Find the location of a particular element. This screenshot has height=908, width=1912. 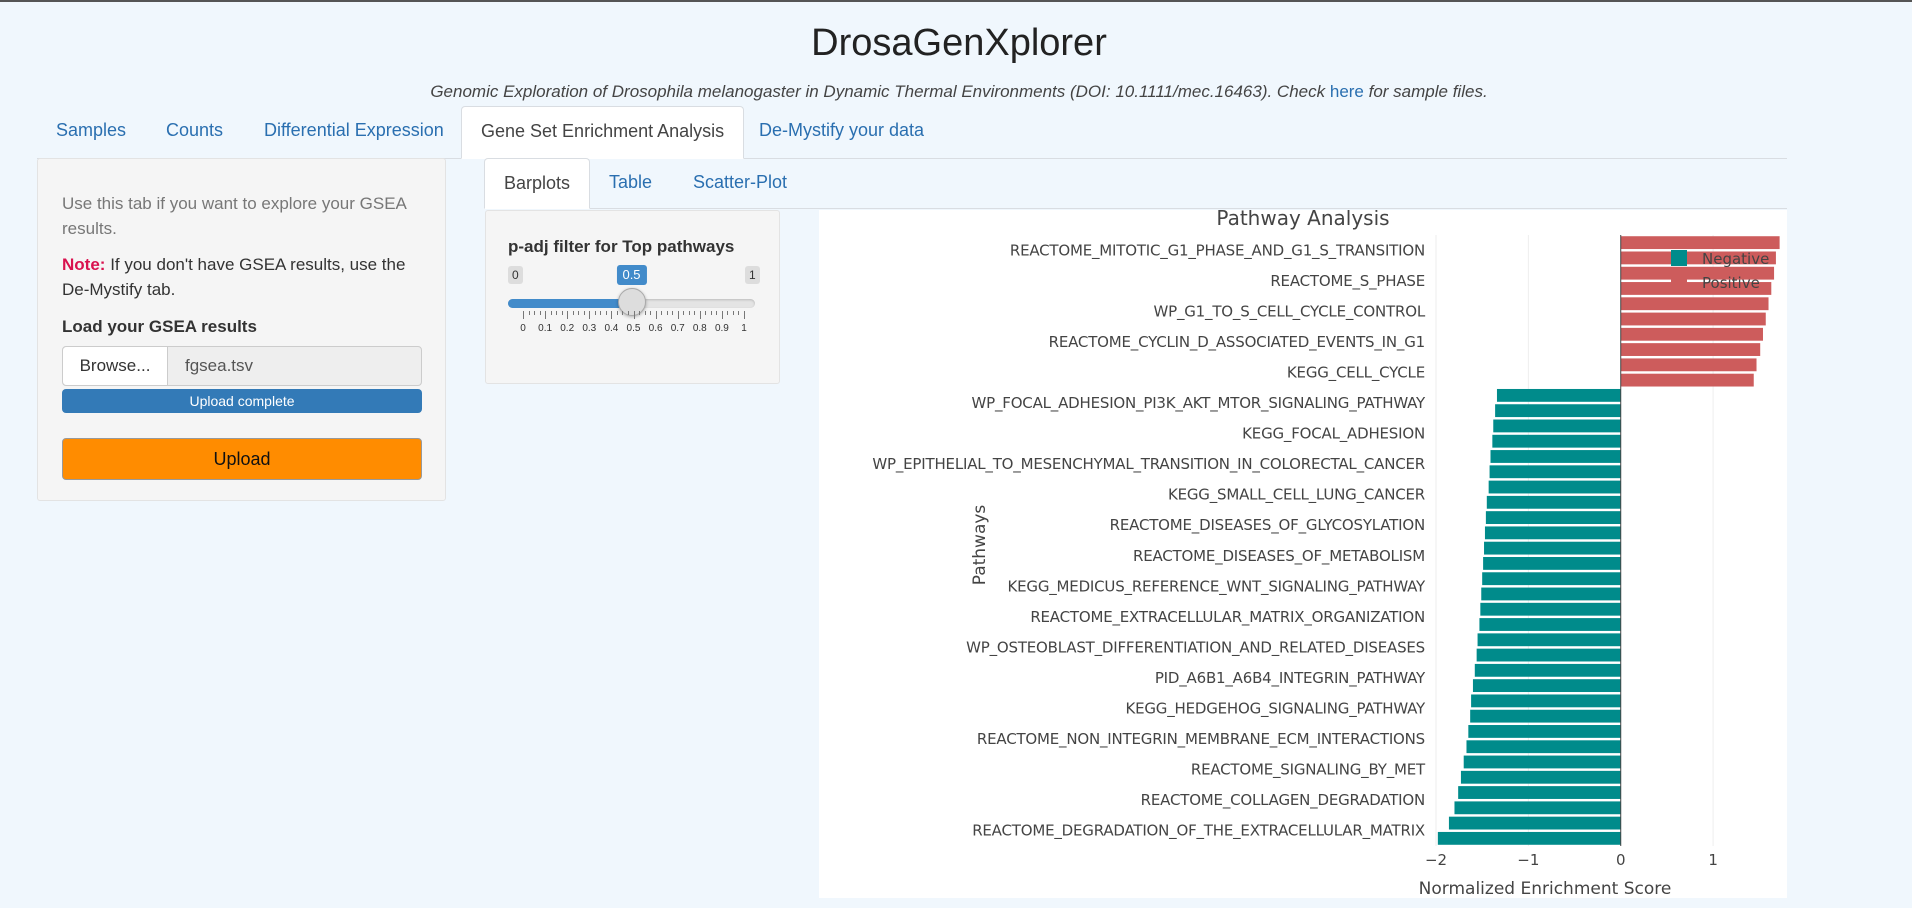

chart-x-tick-label: −1 is located at coordinates (1528, 860).